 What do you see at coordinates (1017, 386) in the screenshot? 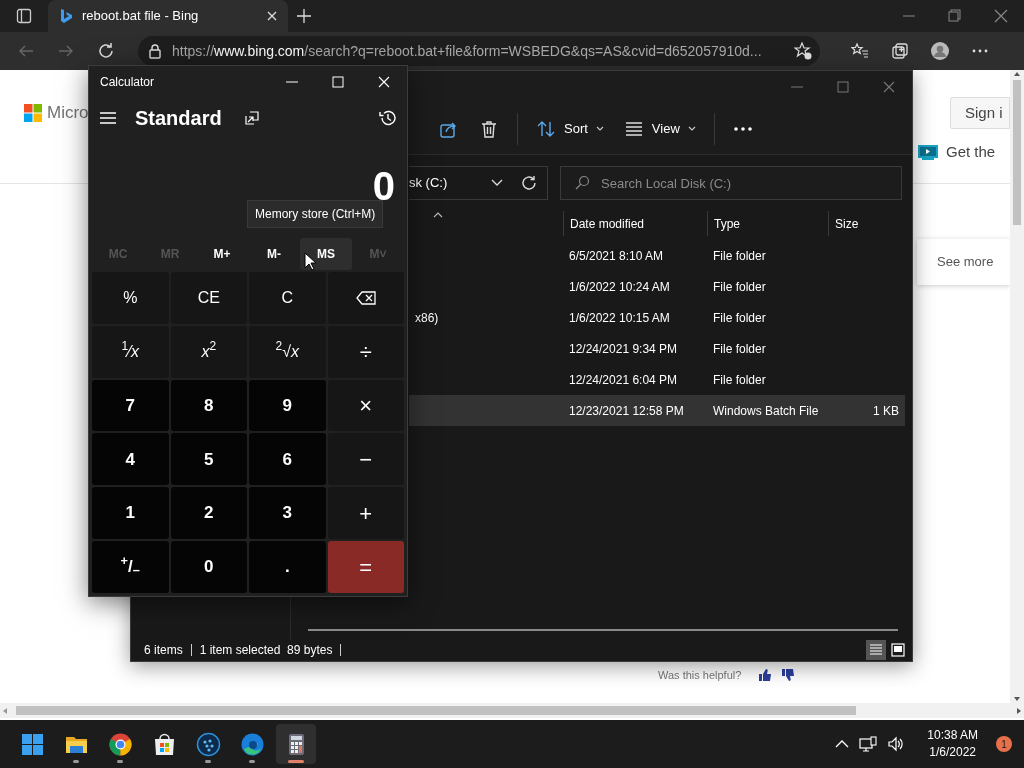
I see `vertical-scrollbar` at bounding box center [1017, 386].